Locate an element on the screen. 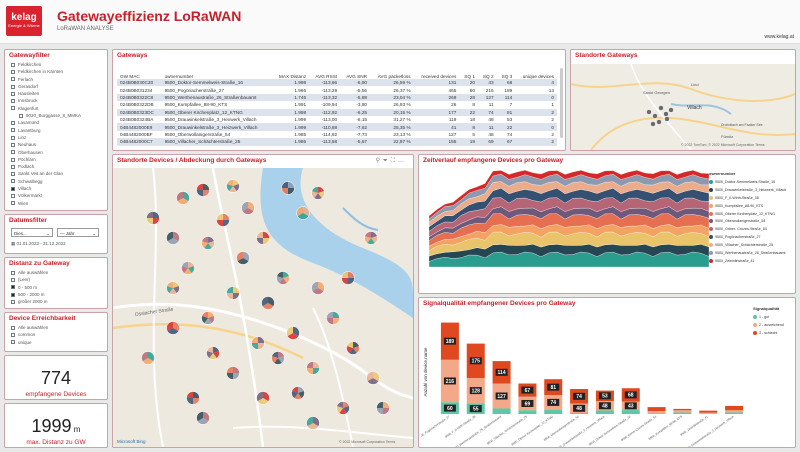 This screenshot has width=800, height=452. legend-item: 1 - gut is located at coordinates (774, 317).